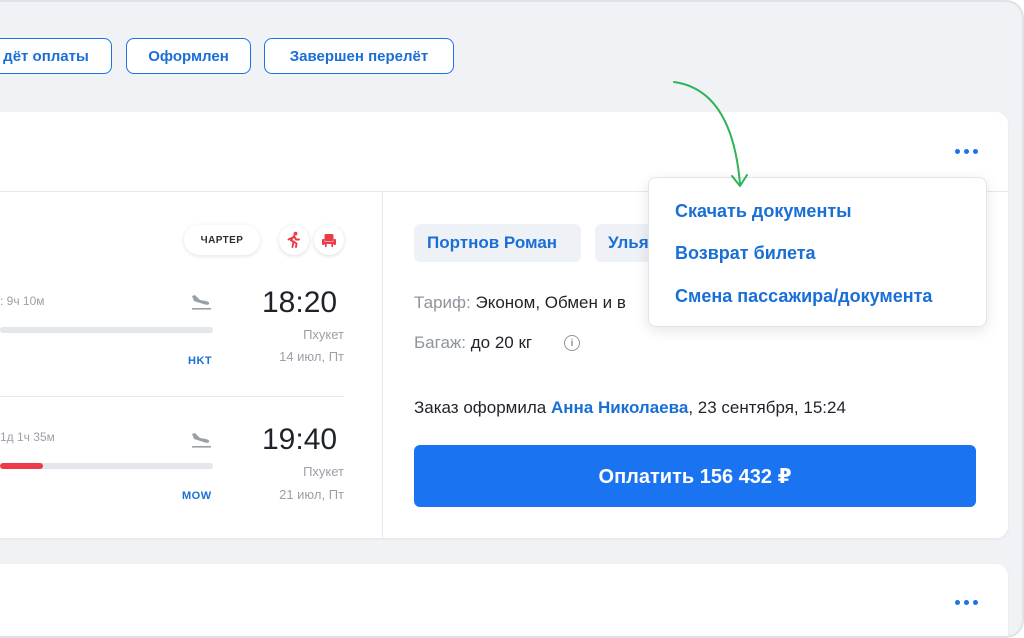 This screenshot has height=638, width=1024. Describe the element at coordinates (550, 302) in the screenshot. I see `tariff-value: Эконом, Обмен и в` at that location.